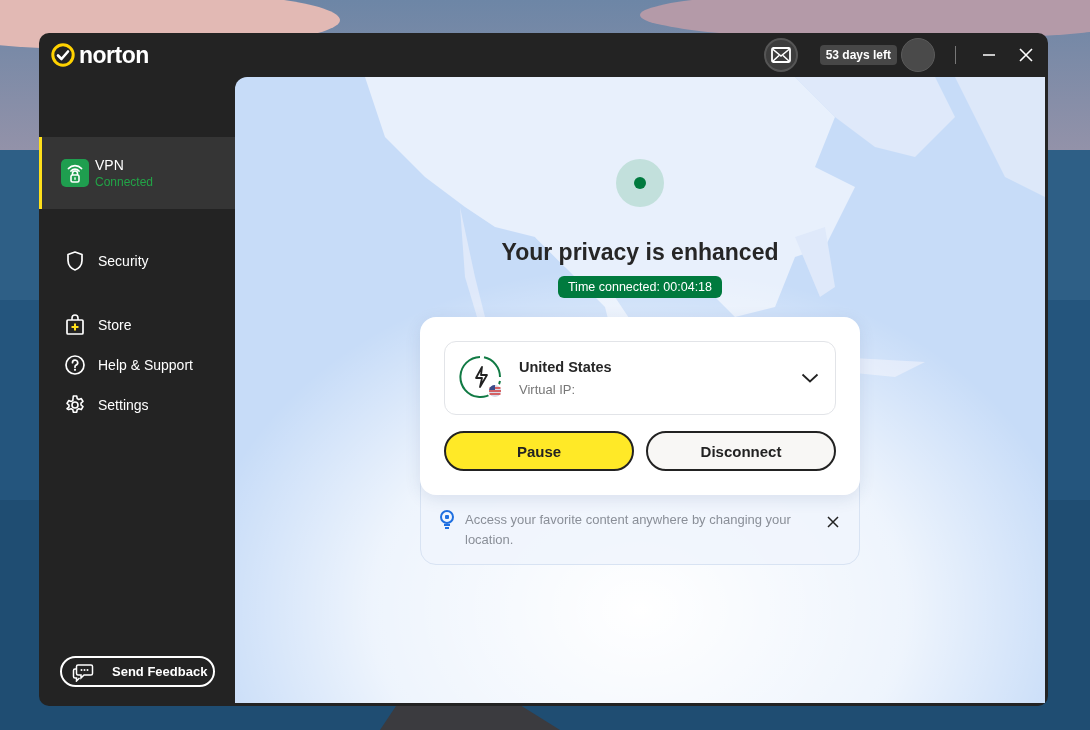 Image resolution: width=1090 pixels, height=730 pixels. What do you see at coordinates (75, 261) in the screenshot?
I see `shield-icon` at bounding box center [75, 261].